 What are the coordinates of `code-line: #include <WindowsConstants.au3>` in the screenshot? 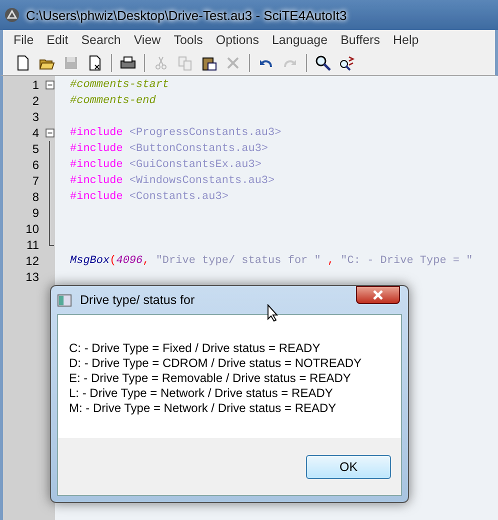 It's located at (172, 181).